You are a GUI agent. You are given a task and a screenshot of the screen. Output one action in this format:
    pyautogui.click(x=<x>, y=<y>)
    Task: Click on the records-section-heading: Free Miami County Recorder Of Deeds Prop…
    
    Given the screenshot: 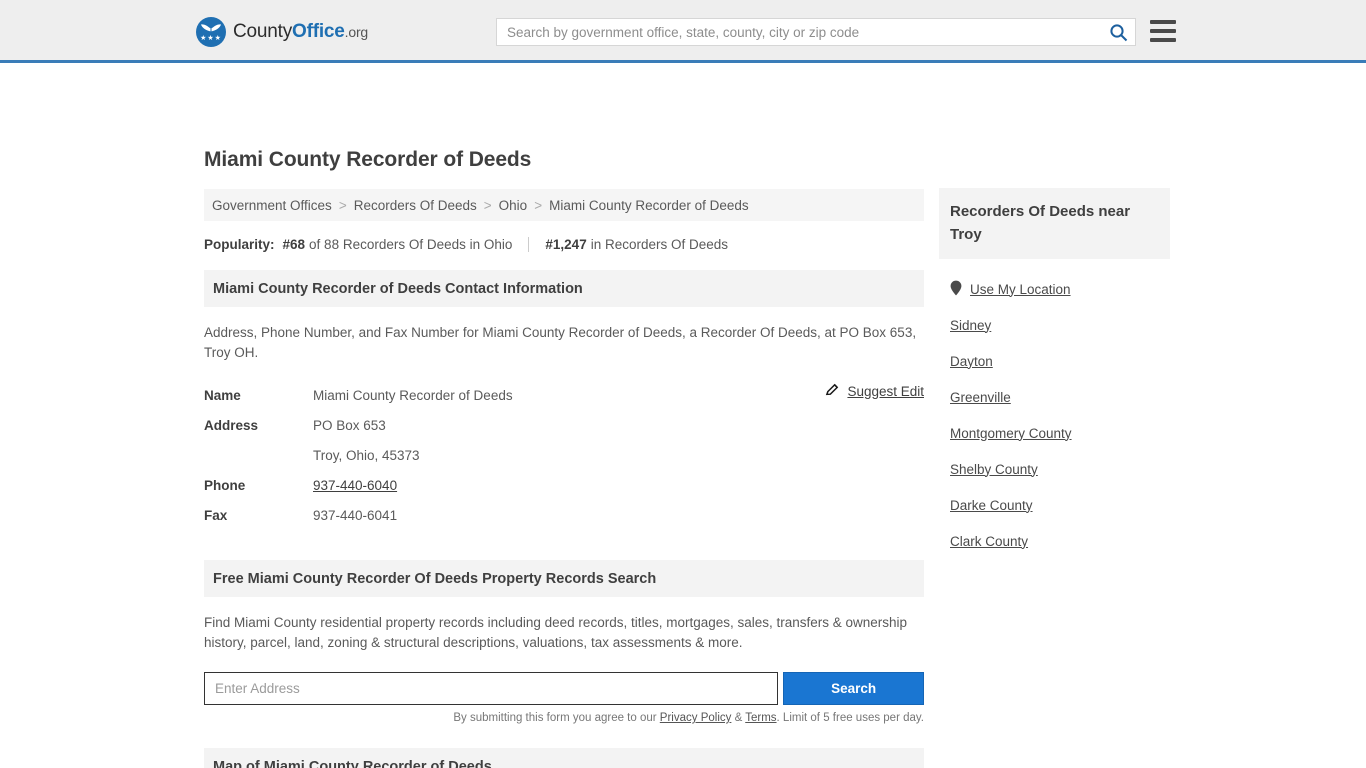 What is the action you would take?
    pyautogui.click(x=564, y=578)
    